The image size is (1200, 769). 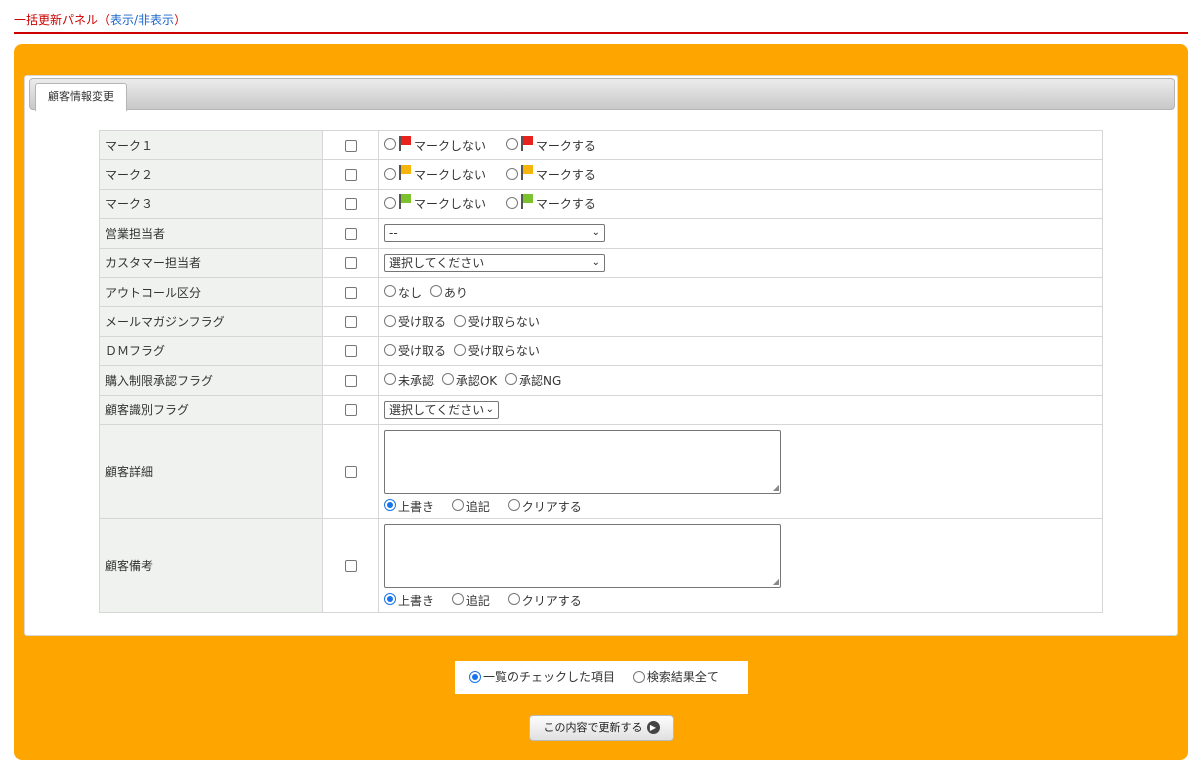 What do you see at coordinates (409, 506) in the screenshot?
I see `detail-overwrite-option: 上書き` at bounding box center [409, 506].